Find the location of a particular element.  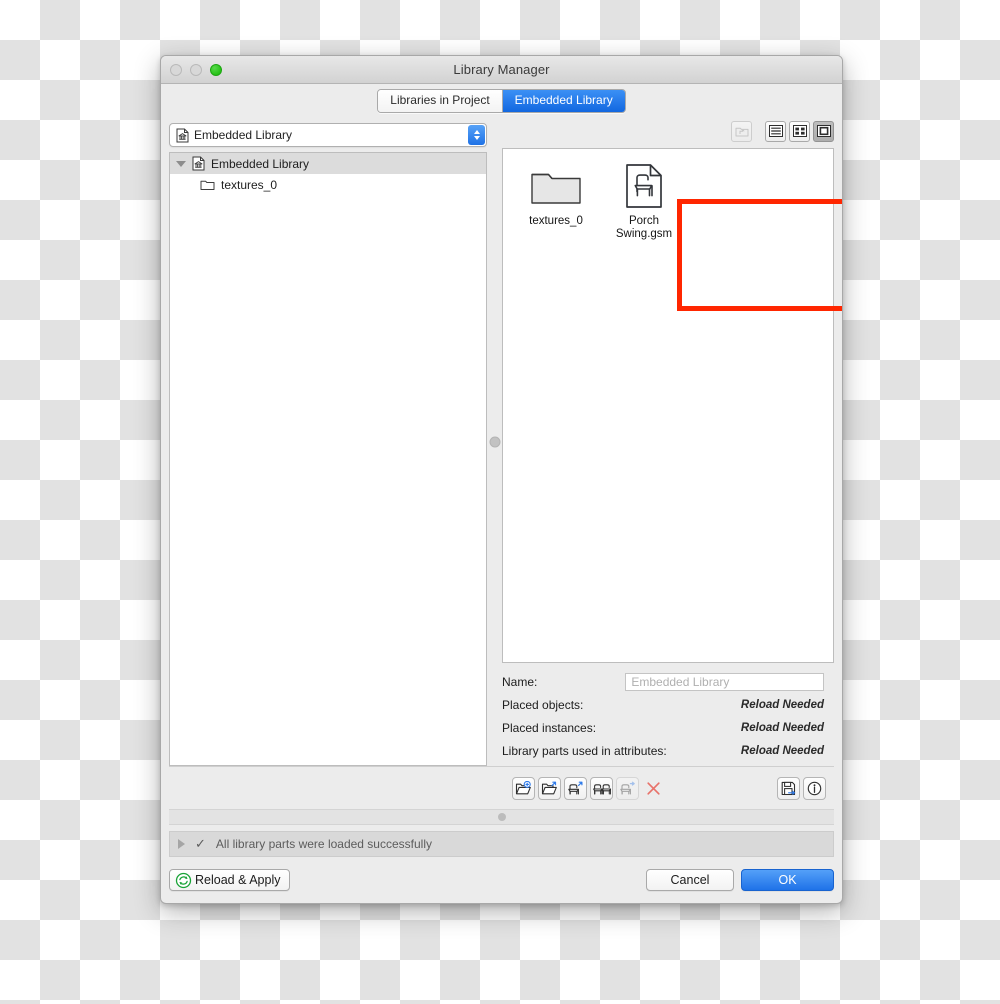

tree-item-label: textures_0 is located at coordinates (249, 184).